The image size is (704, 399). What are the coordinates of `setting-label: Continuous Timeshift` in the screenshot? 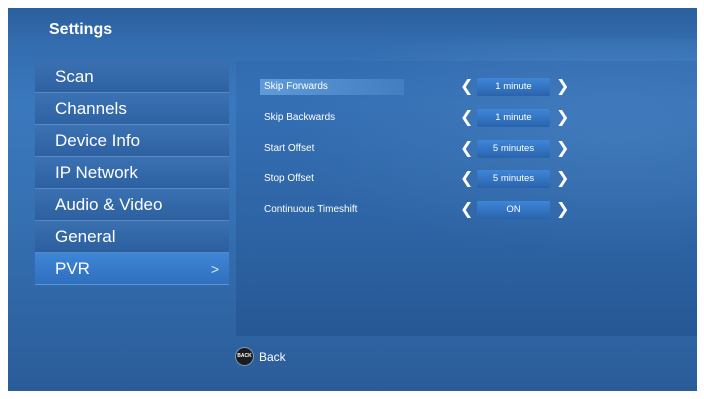 It's located at (310, 210).